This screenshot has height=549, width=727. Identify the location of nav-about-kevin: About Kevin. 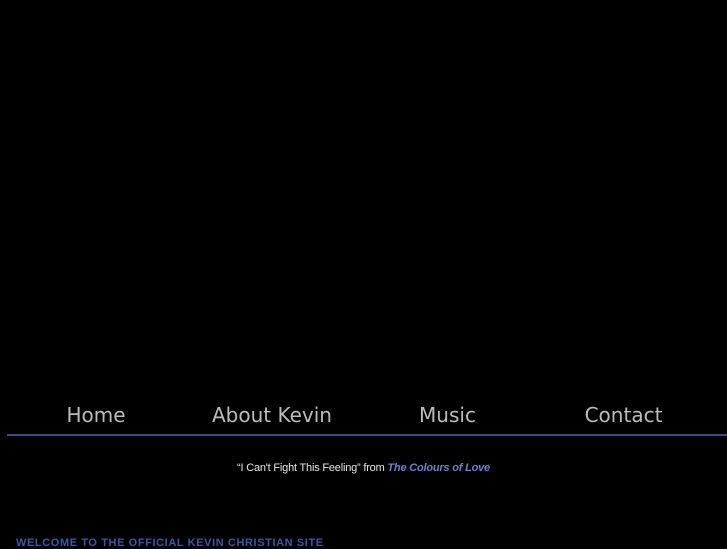
(272, 415).